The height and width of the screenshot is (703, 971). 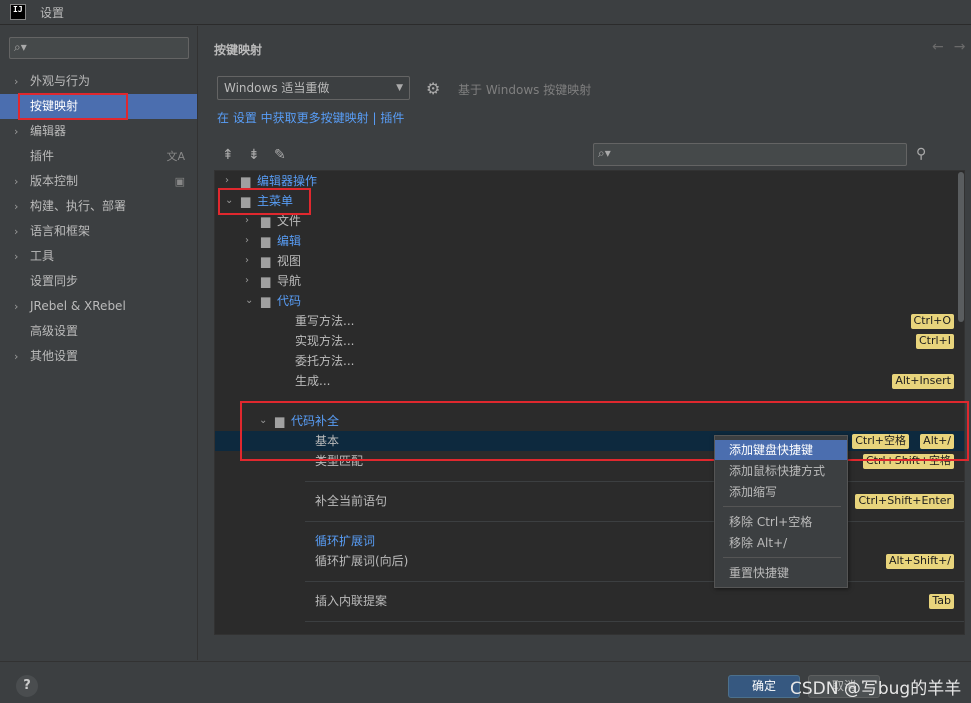 I want to click on shortcut-badge: Alt+Insert, so click(x=923, y=381).